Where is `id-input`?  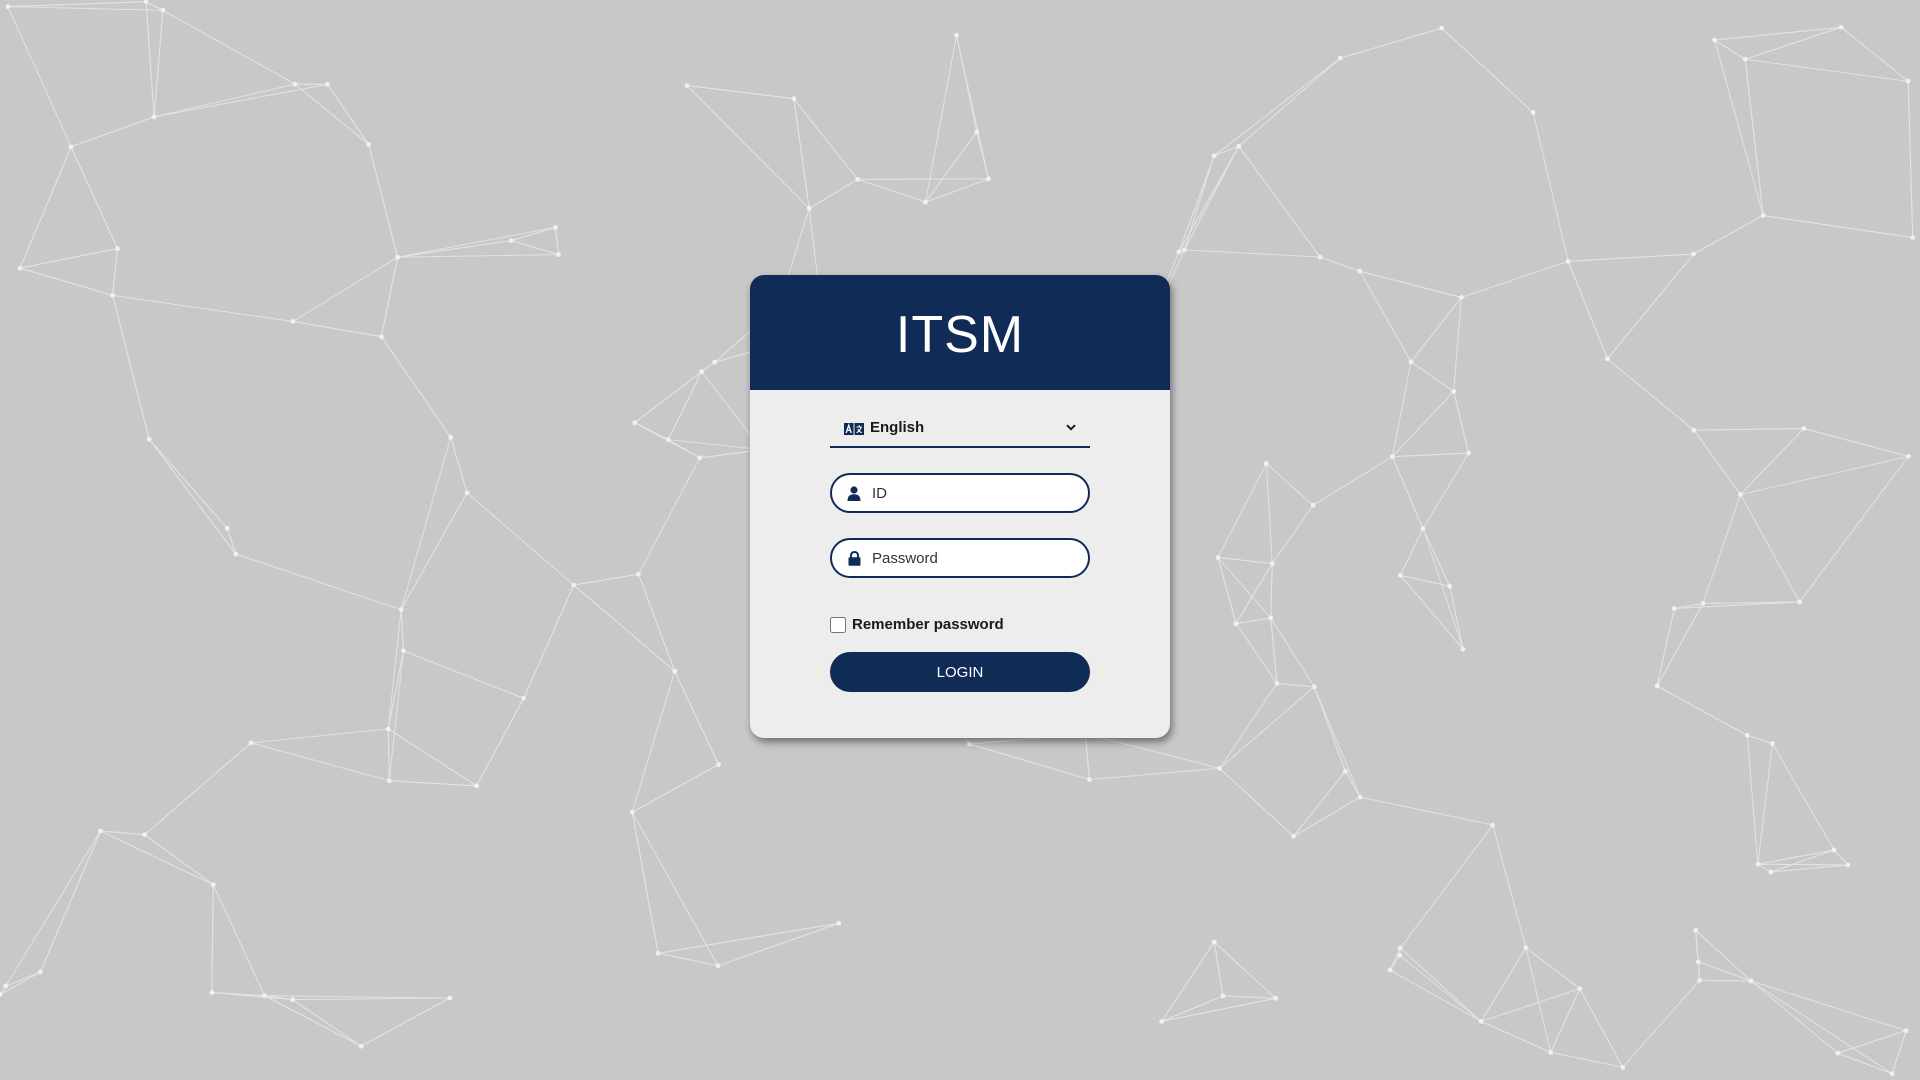
id-input is located at coordinates (967, 493).